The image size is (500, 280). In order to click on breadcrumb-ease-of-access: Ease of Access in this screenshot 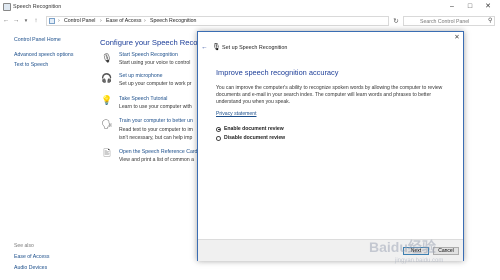, I will do `click(123, 21)`.